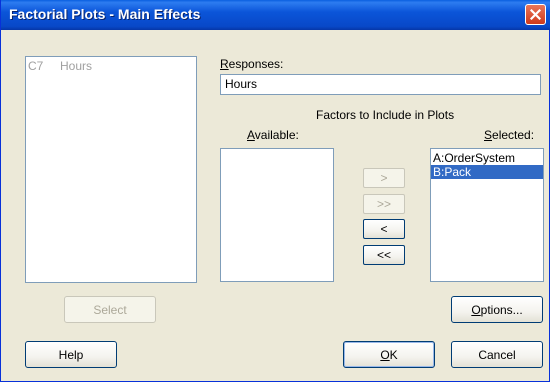 The image size is (550, 382). I want to click on column-id: C7, so click(36, 66).